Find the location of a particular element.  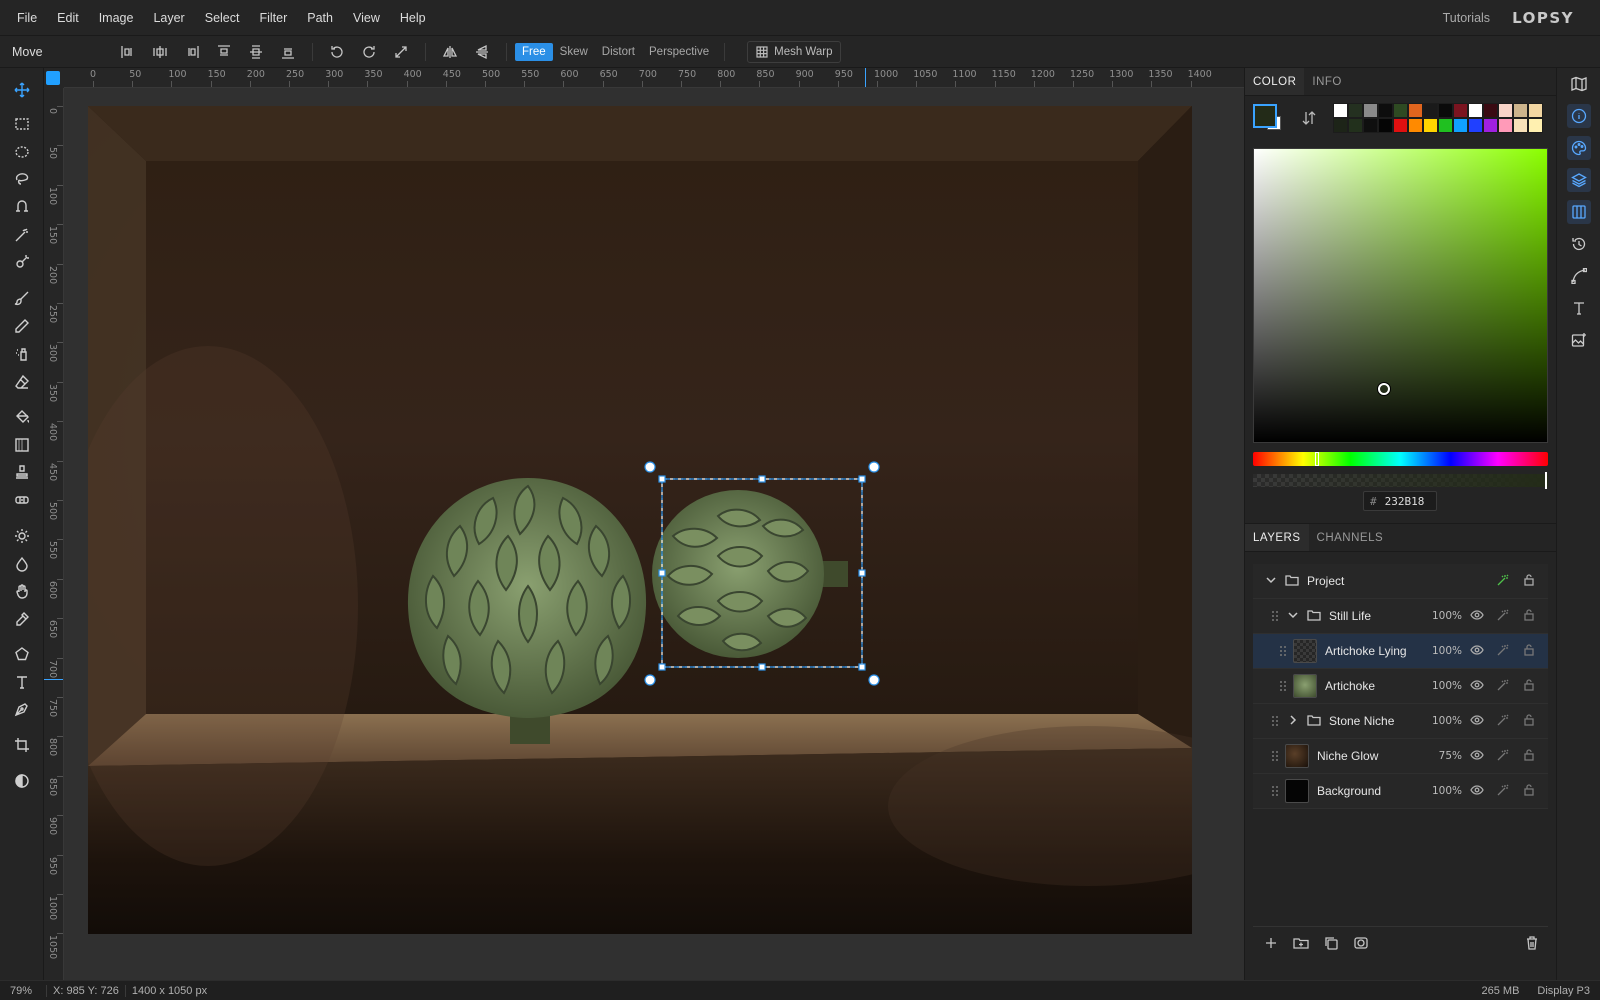

gradient-icon is located at coordinates (22, 445).